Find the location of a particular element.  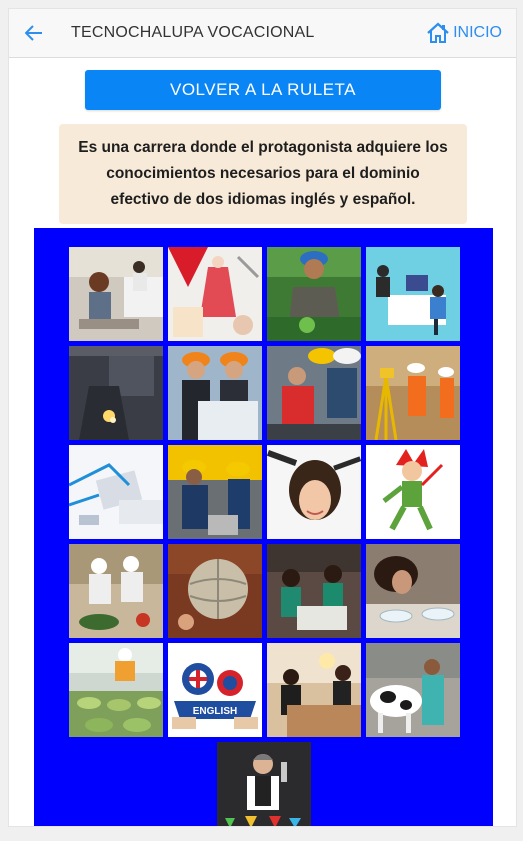

back-button is located at coordinates (34, 33).